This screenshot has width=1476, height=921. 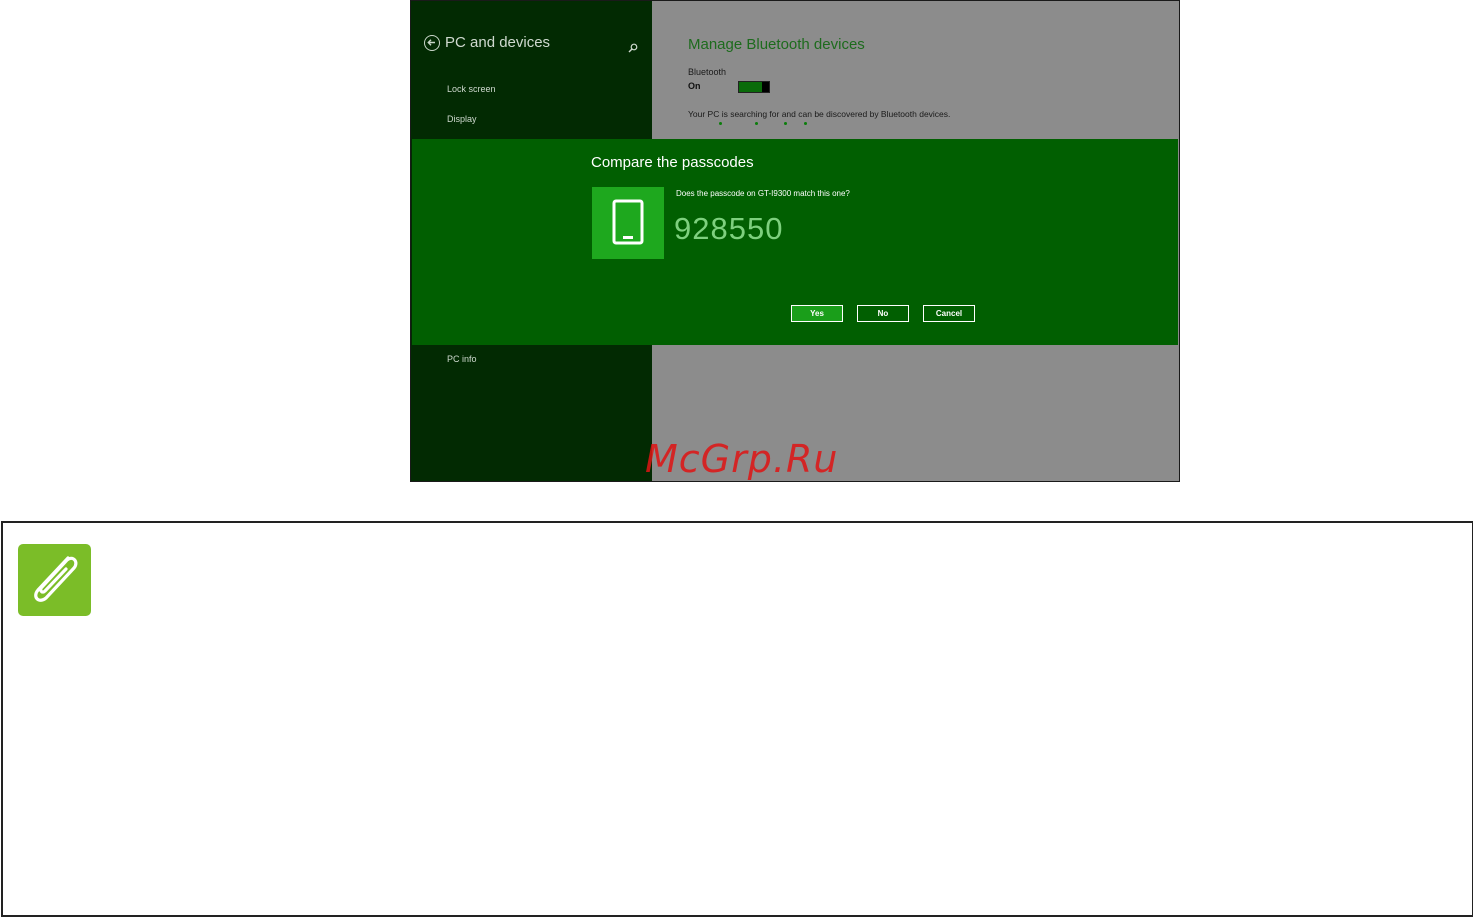 What do you see at coordinates (462, 359) in the screenshot?
I see `sidebar-item-pc-info: PC info` at bounding box center [462, 359].